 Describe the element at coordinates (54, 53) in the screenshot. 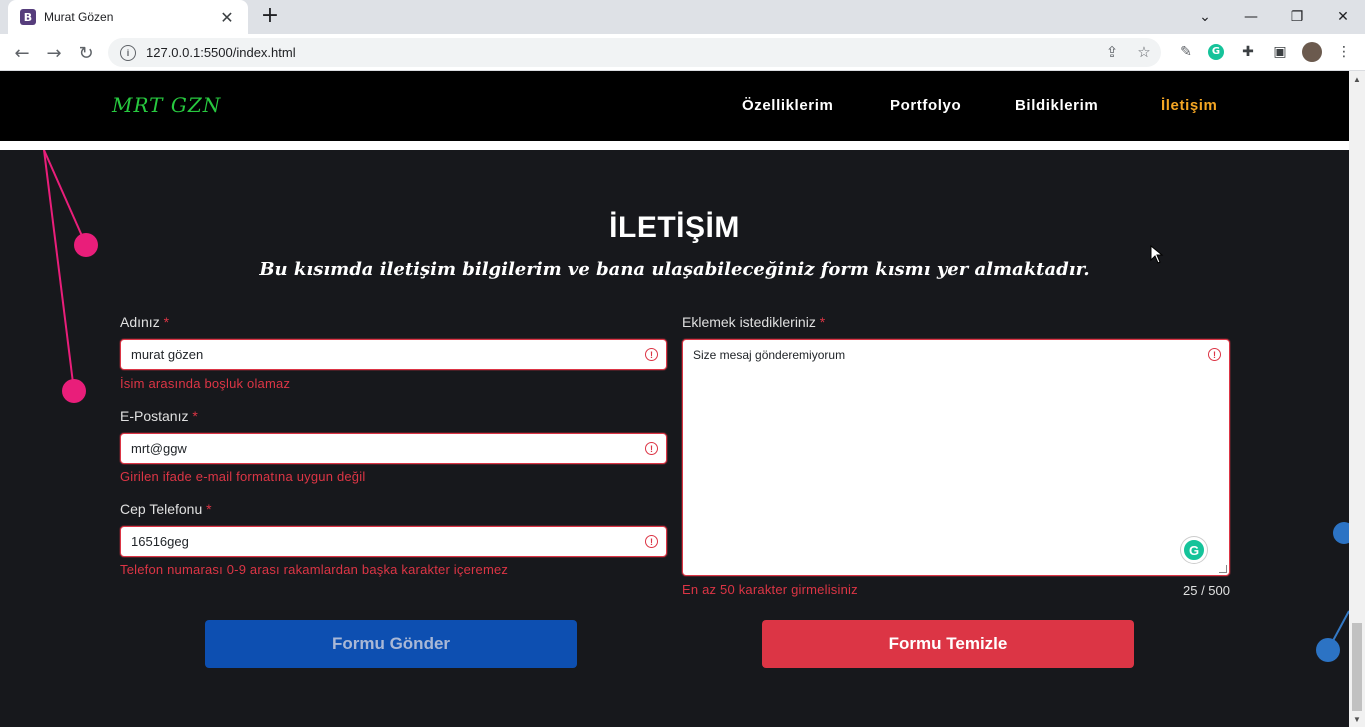

I see `forward-icon: →` at that location.